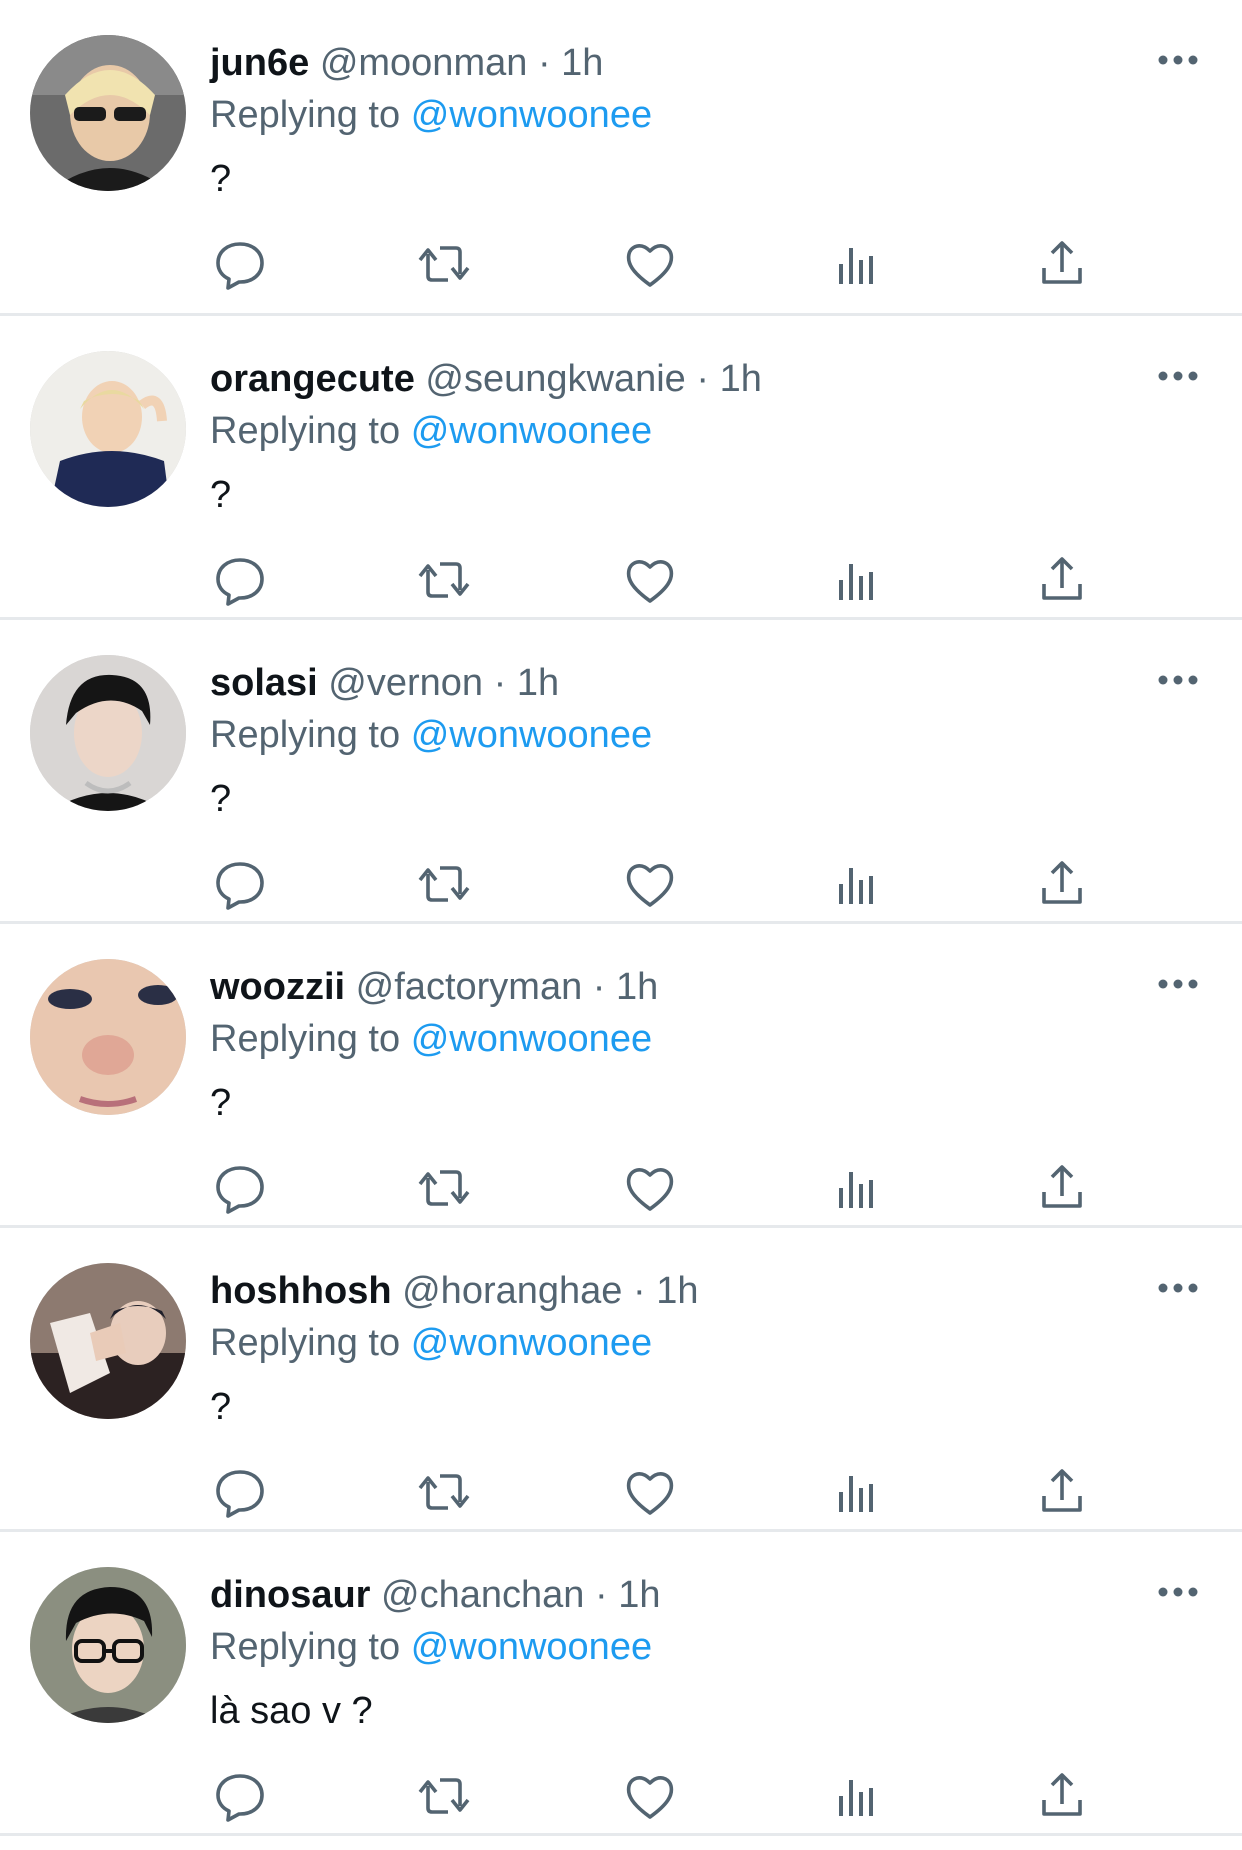 The width and height of the screenshot is (1242, 1850). What do you see at coordinates (264, 683) in the screenshot?
I see `display-name: solasi` at bounding box center [264, 683].